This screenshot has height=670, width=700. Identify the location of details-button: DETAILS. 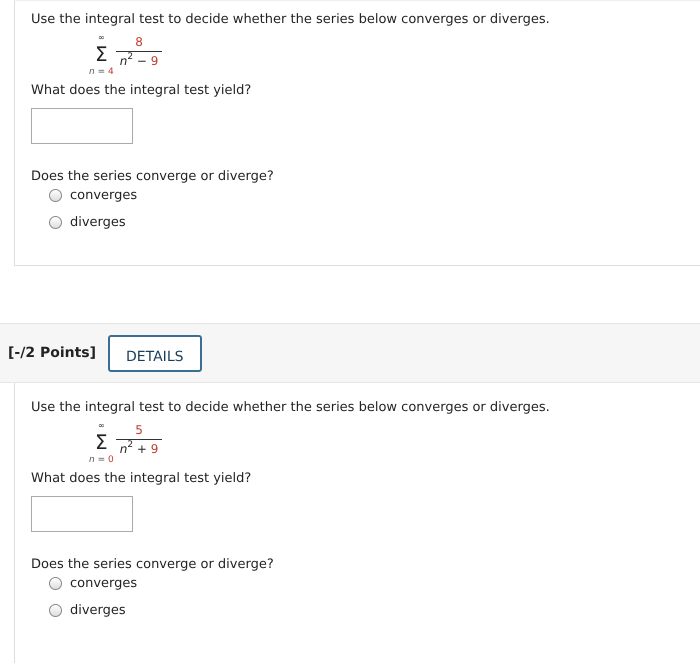
(155, 353).